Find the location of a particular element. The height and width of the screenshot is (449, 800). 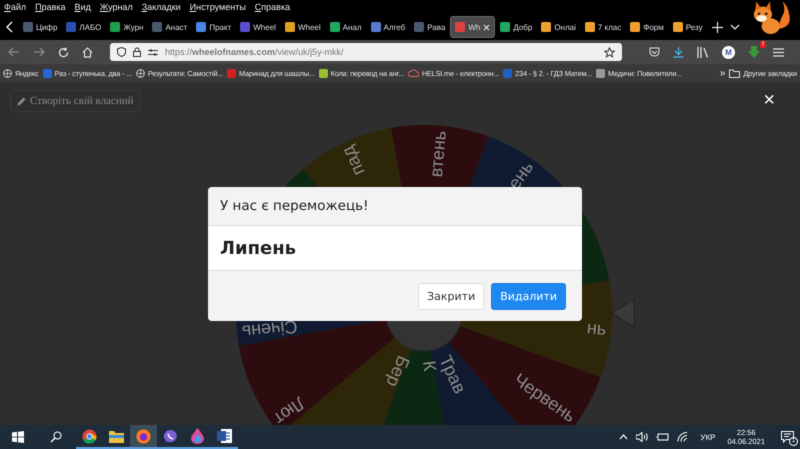

pointer-icon is located at coordinates (622, 313).